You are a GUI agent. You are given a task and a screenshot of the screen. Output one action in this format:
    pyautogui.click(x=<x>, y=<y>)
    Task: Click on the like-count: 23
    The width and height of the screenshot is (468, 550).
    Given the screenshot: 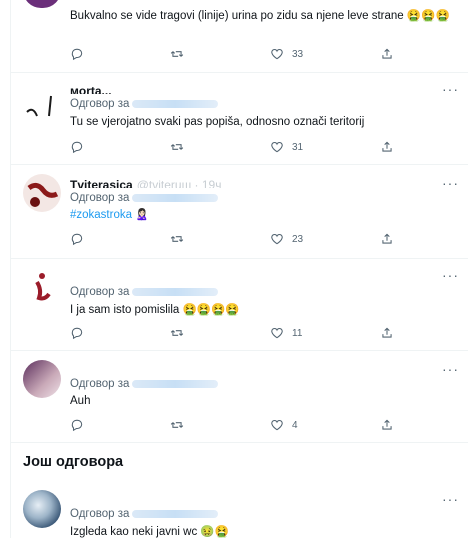 What is the action you would take?
    pyautogui.click(x=298, y=239)
    